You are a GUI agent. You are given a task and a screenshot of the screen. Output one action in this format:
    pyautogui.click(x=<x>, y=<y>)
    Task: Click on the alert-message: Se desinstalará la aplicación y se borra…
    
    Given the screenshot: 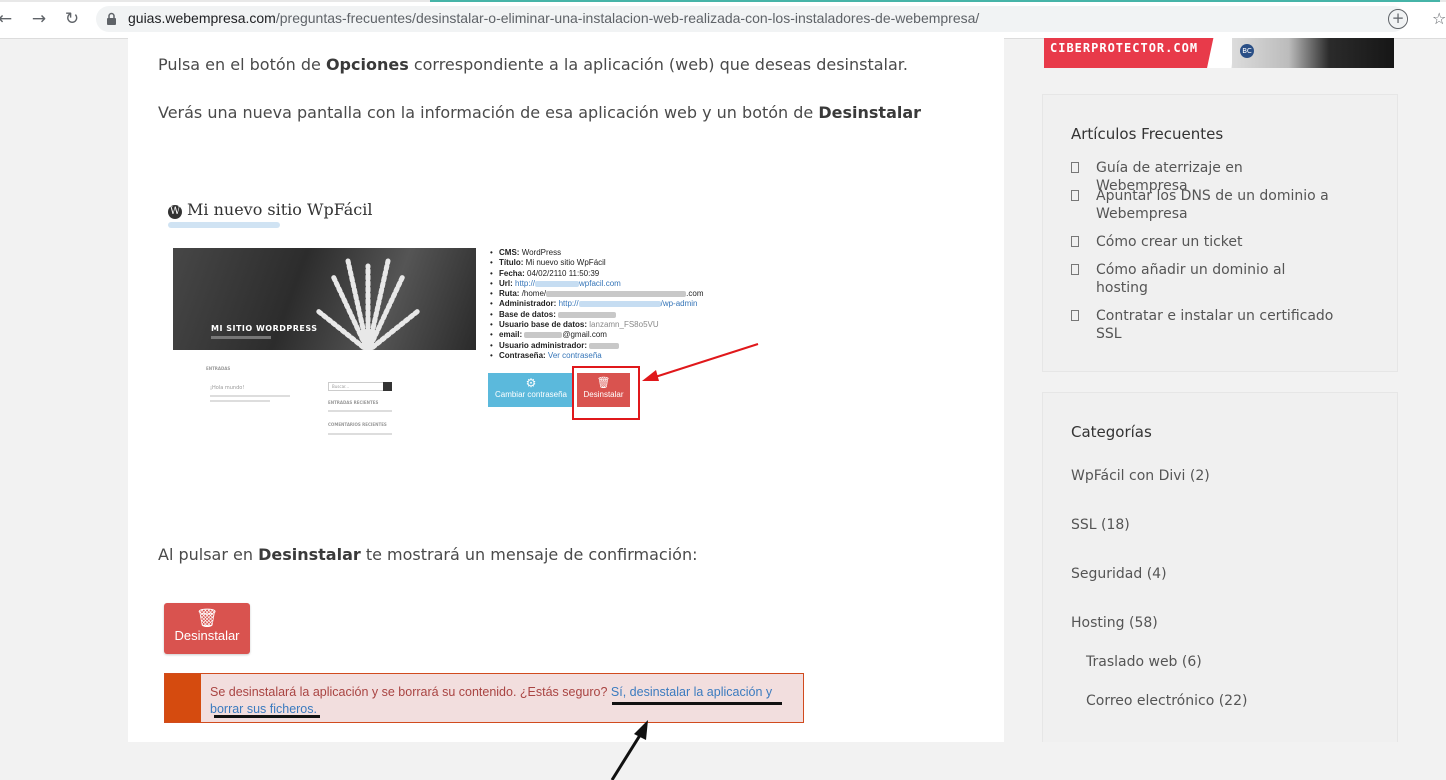 What is the action you would take?
    pyautogui.click(x=500, y=701)
    